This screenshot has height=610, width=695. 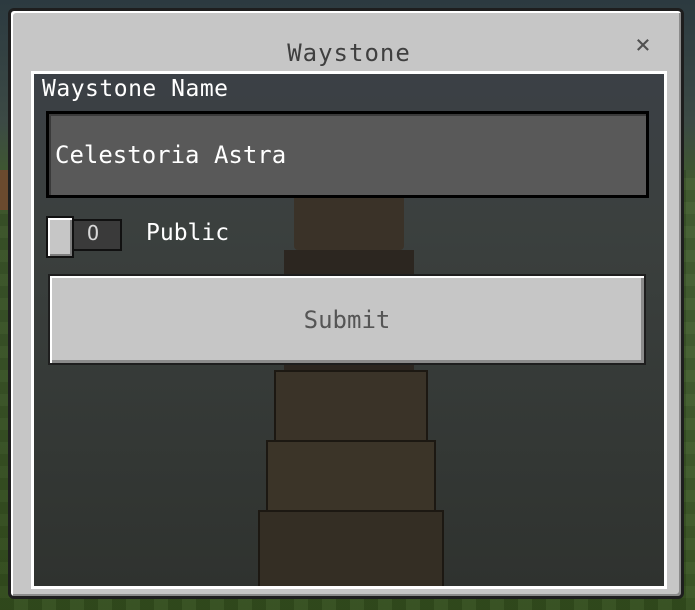 What do you see at coordinates (60, 237) in the screenshot?
I see `toggle-knob` at bounding box center [60, 237].